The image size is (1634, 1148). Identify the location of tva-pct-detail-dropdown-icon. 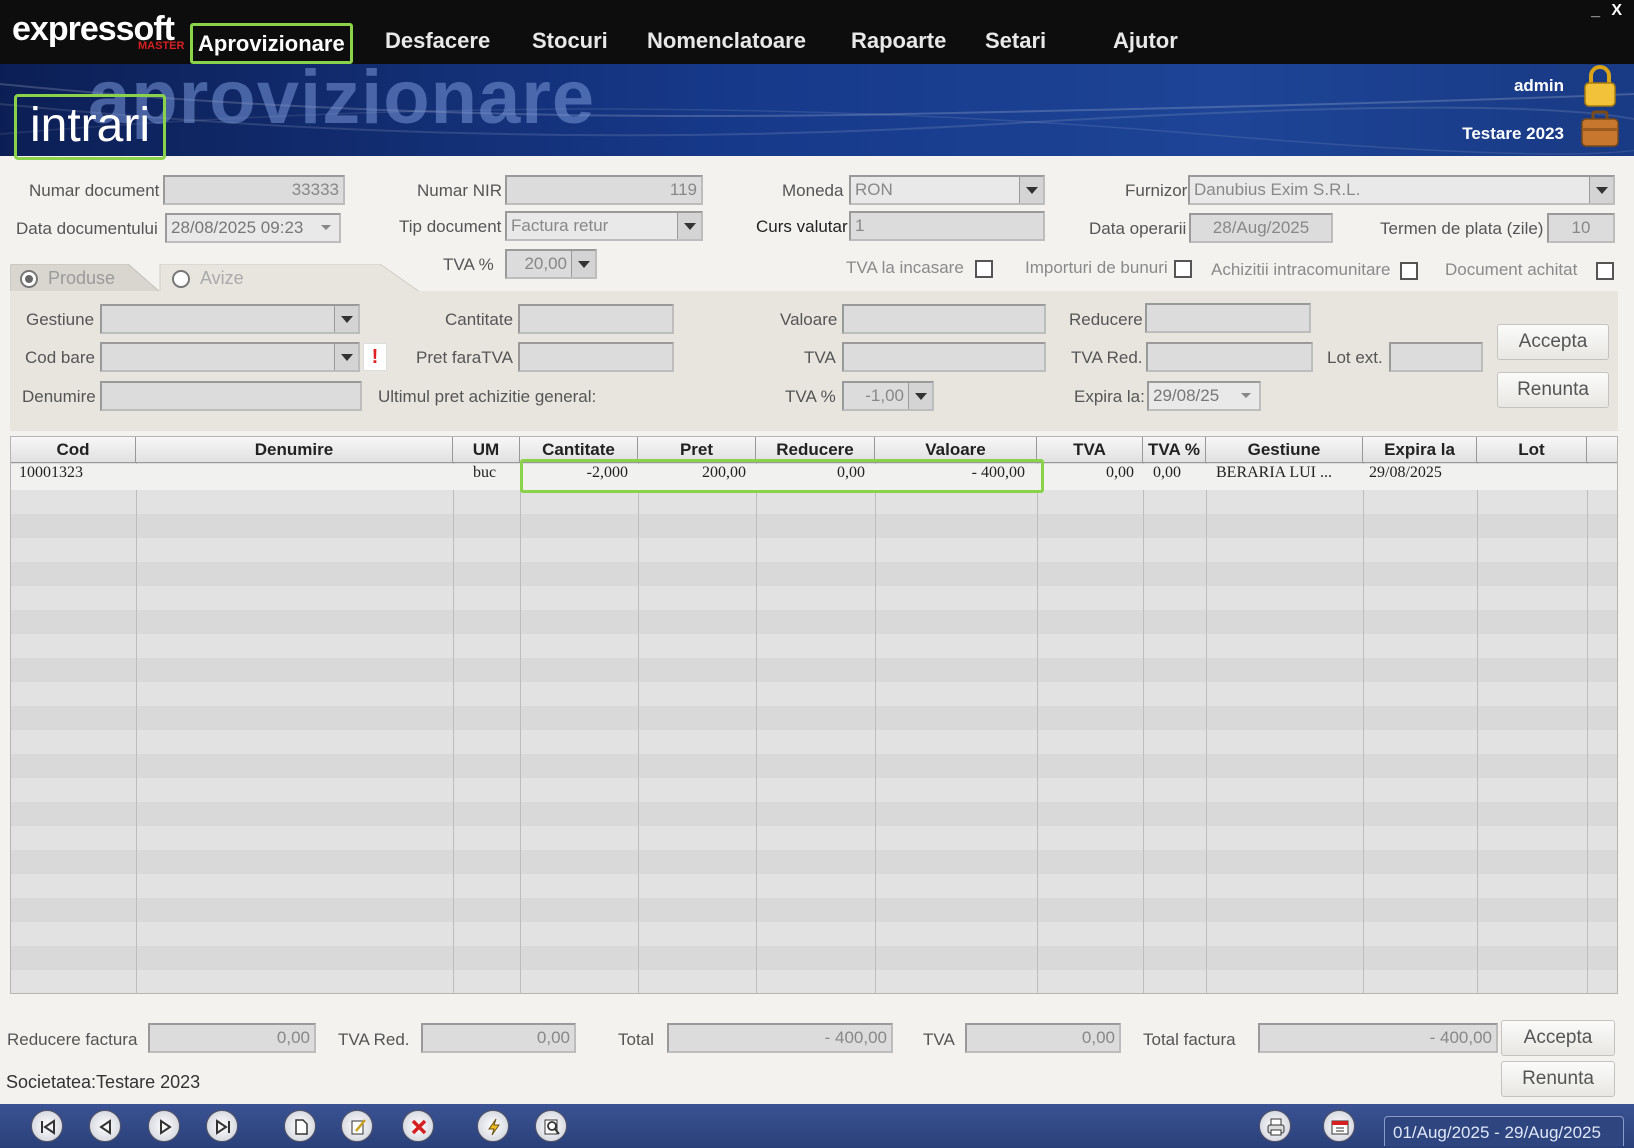
(920, 396).